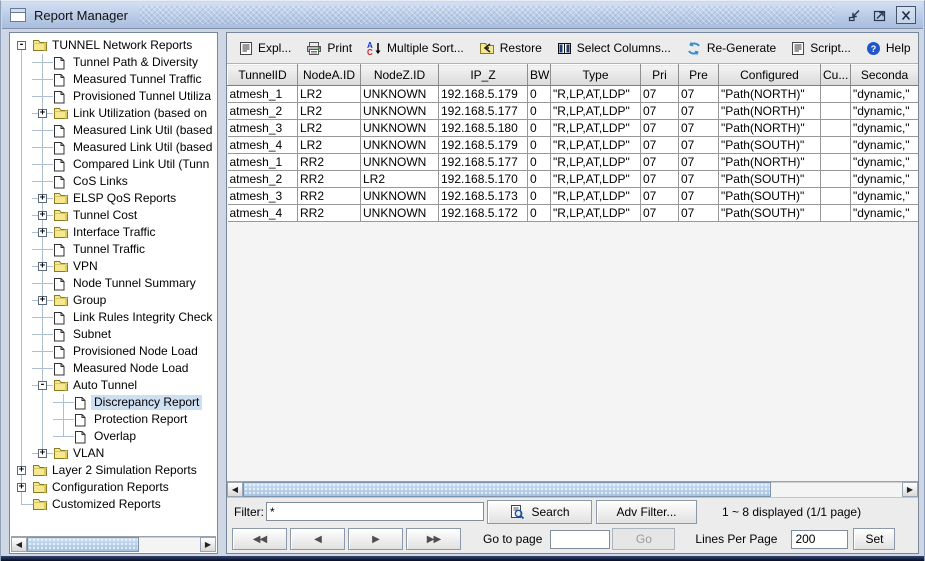 The height and width of the screenshot is (561, 925). I want to click on table-cell: 192.168.5.180, so click(483, 128).